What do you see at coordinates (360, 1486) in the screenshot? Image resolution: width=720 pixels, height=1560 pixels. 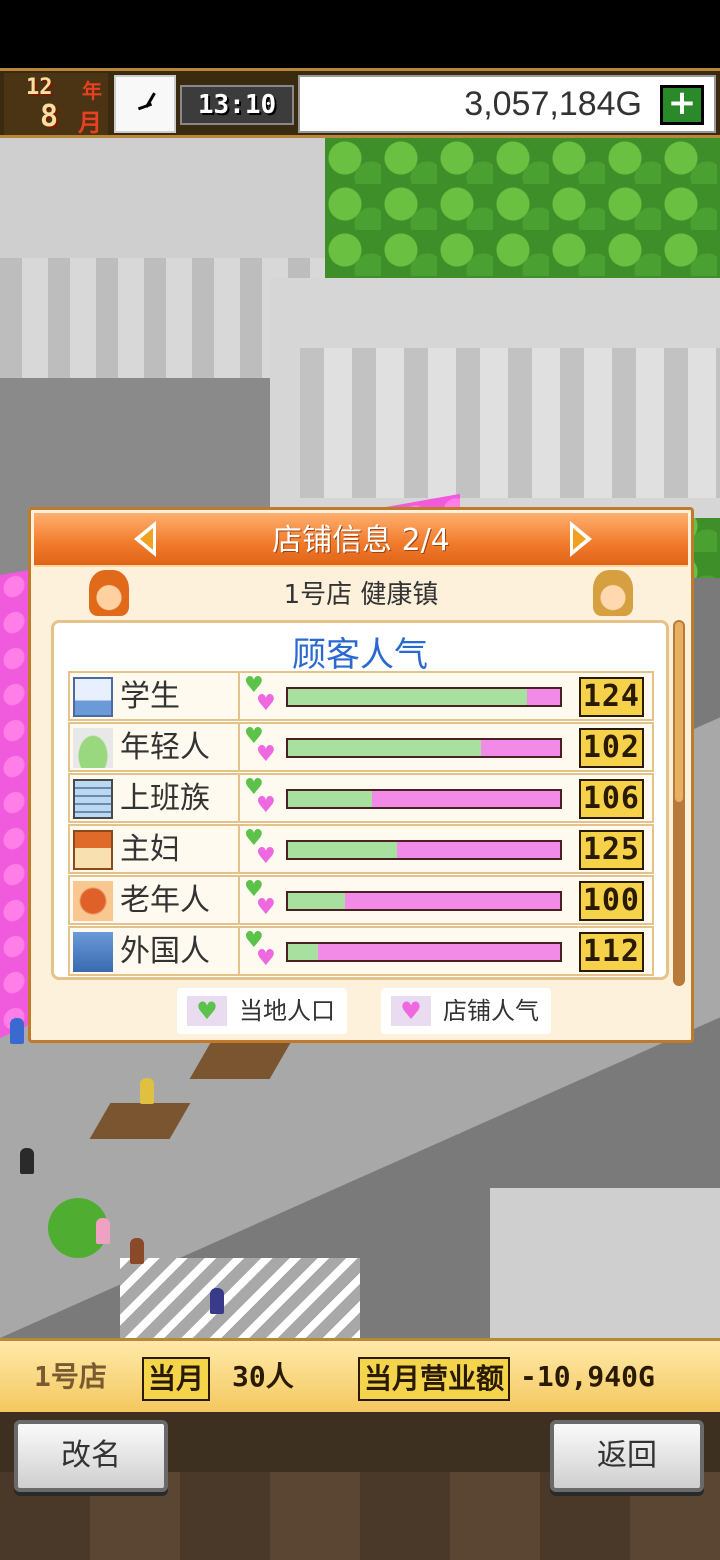 I see `bottom-panel: 改名 返回` at bounding box center [360, 1486].